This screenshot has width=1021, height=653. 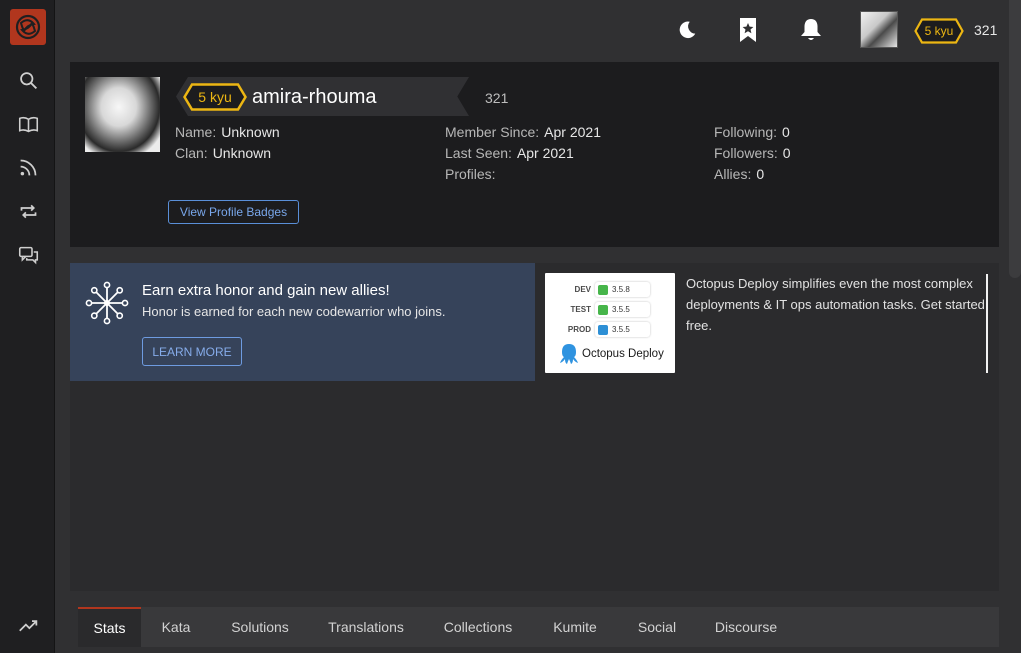 I want to click on top-kyu-badge: 5 kyu, so click(x=939, y=31).